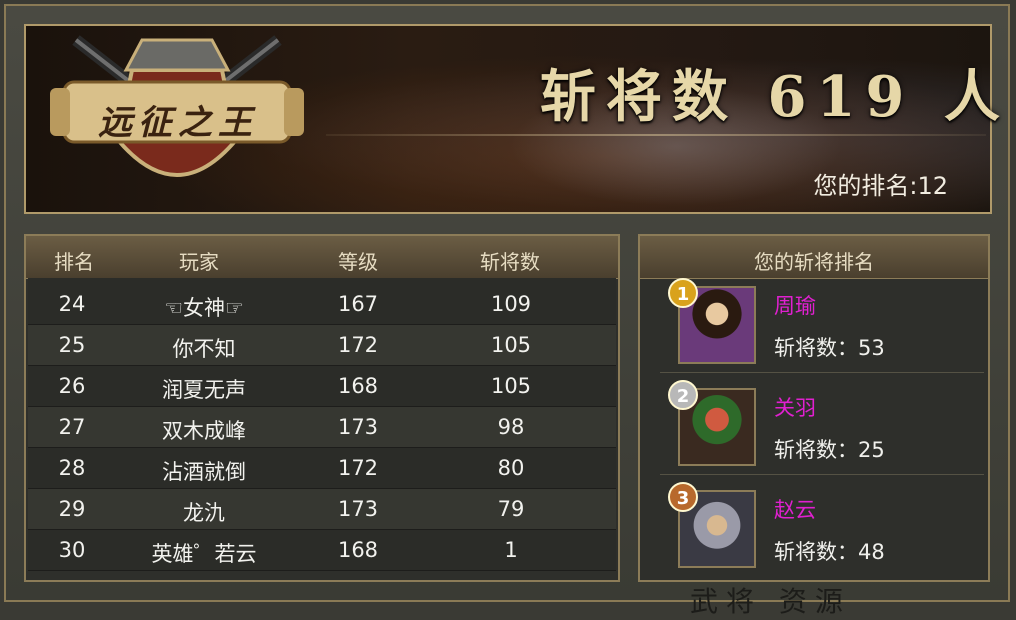 The image size is (1016, 620). Describe the element at coordinates (814, 262) in the screenshot. I see `side-title: 您的斩将排名` at that location.